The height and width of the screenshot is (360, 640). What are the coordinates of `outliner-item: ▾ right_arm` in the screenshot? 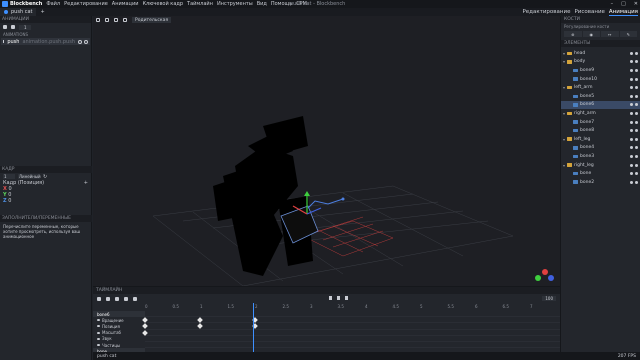 It's located at (600, 113).